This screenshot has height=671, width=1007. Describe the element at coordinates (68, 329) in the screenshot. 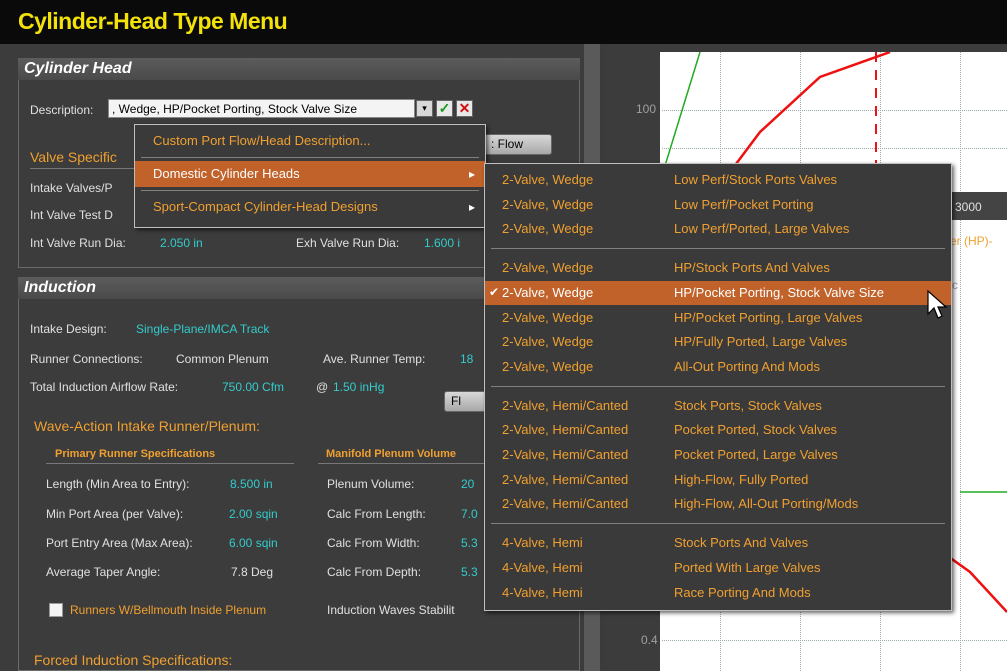

I see `intake-design-label: Intake Design:` at that location.